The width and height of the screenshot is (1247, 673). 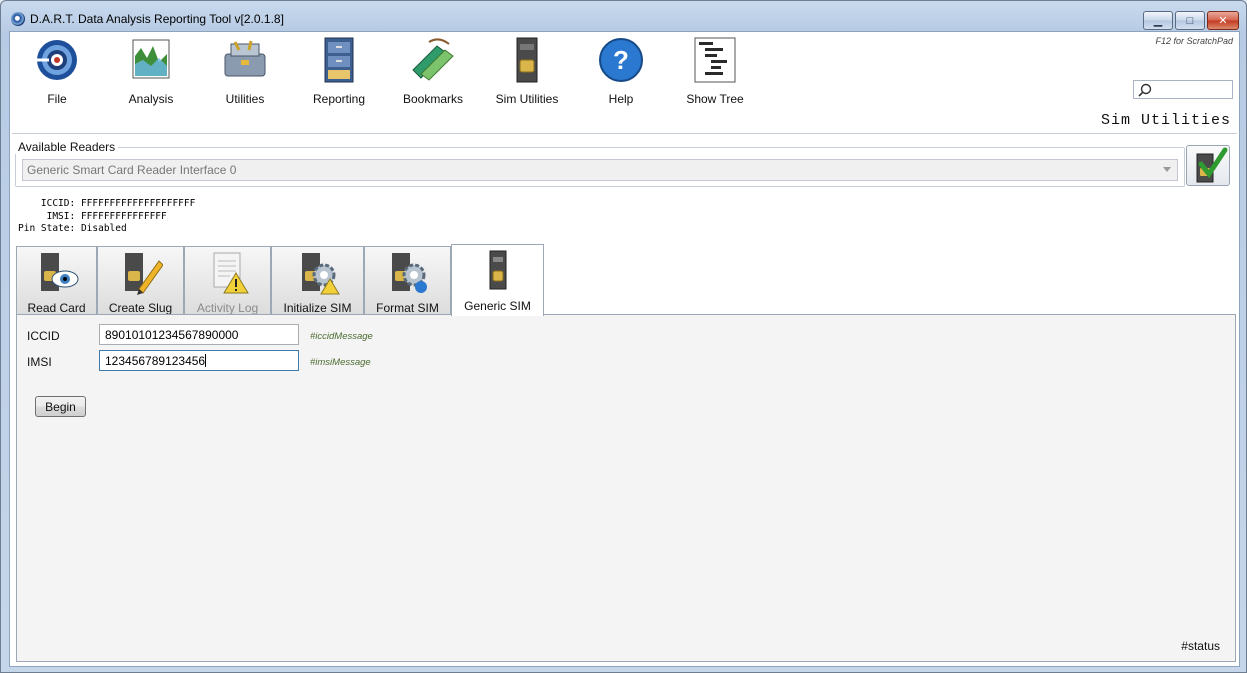 I want to click on app-icon, so click(x=18, y=19).